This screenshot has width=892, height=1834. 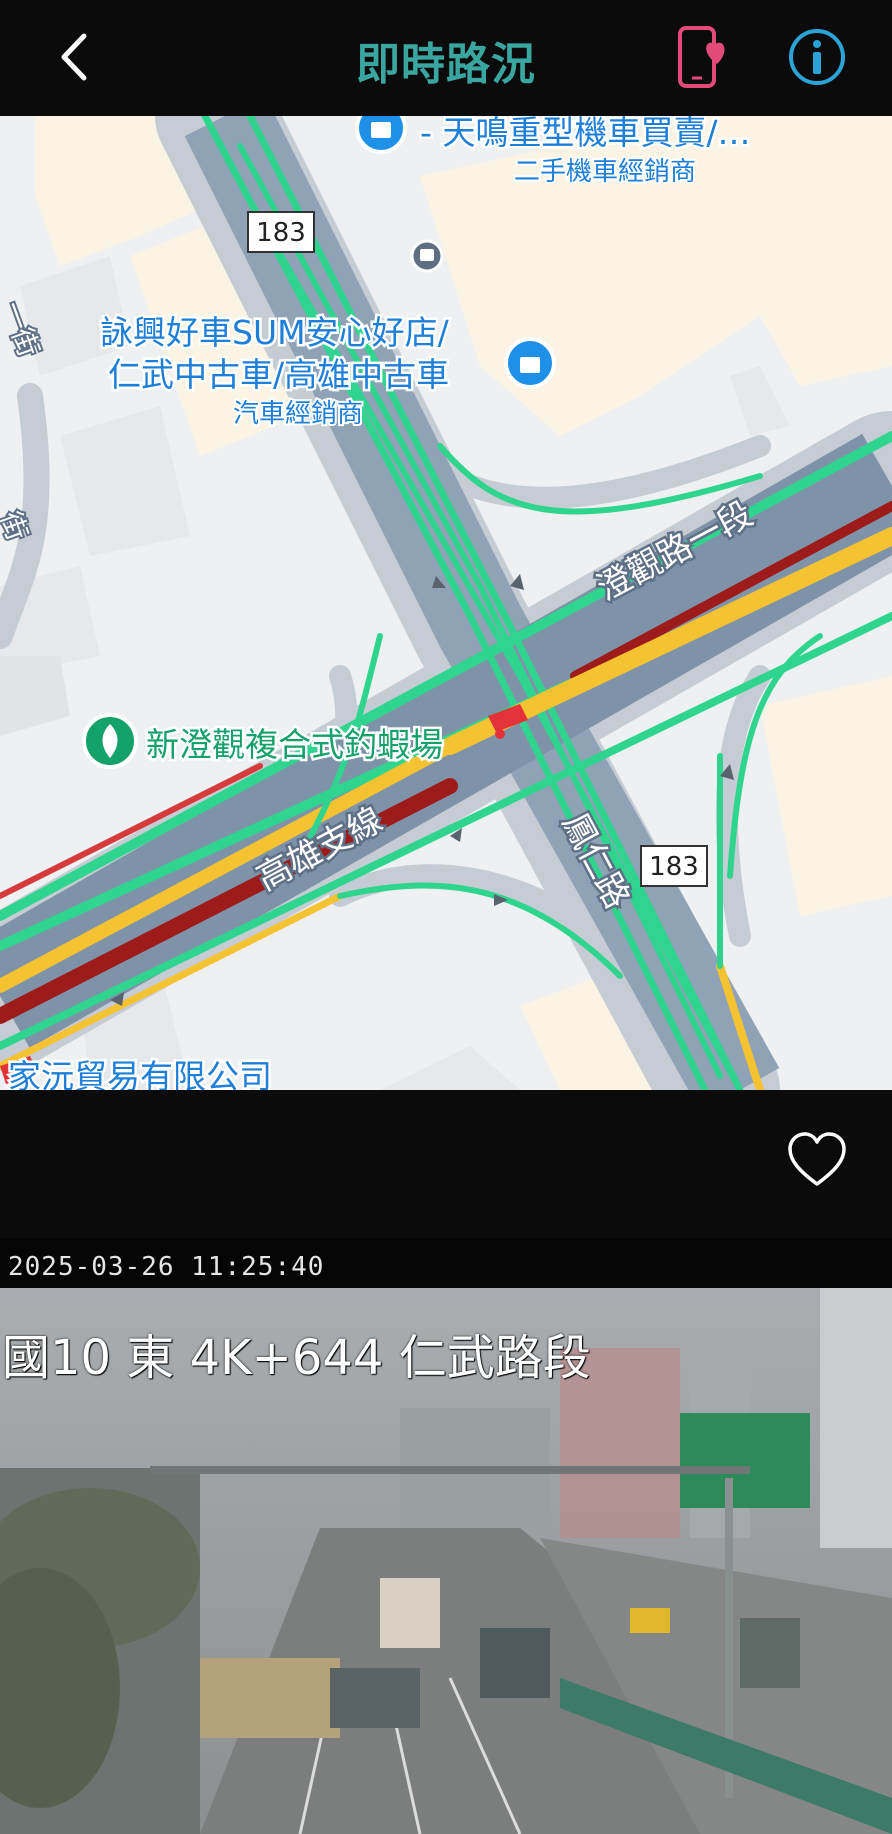 I want to click on svg-text: 仁武中古車/高雄中古車, so click(x=278, y=374).